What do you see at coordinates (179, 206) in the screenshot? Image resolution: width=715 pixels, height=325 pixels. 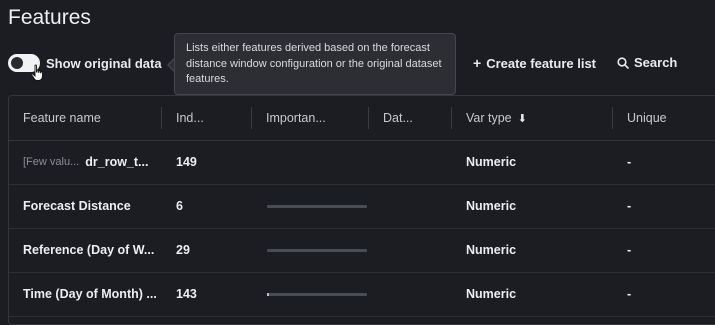 I see `index-cell: 6` at bounding box center [179, 206].